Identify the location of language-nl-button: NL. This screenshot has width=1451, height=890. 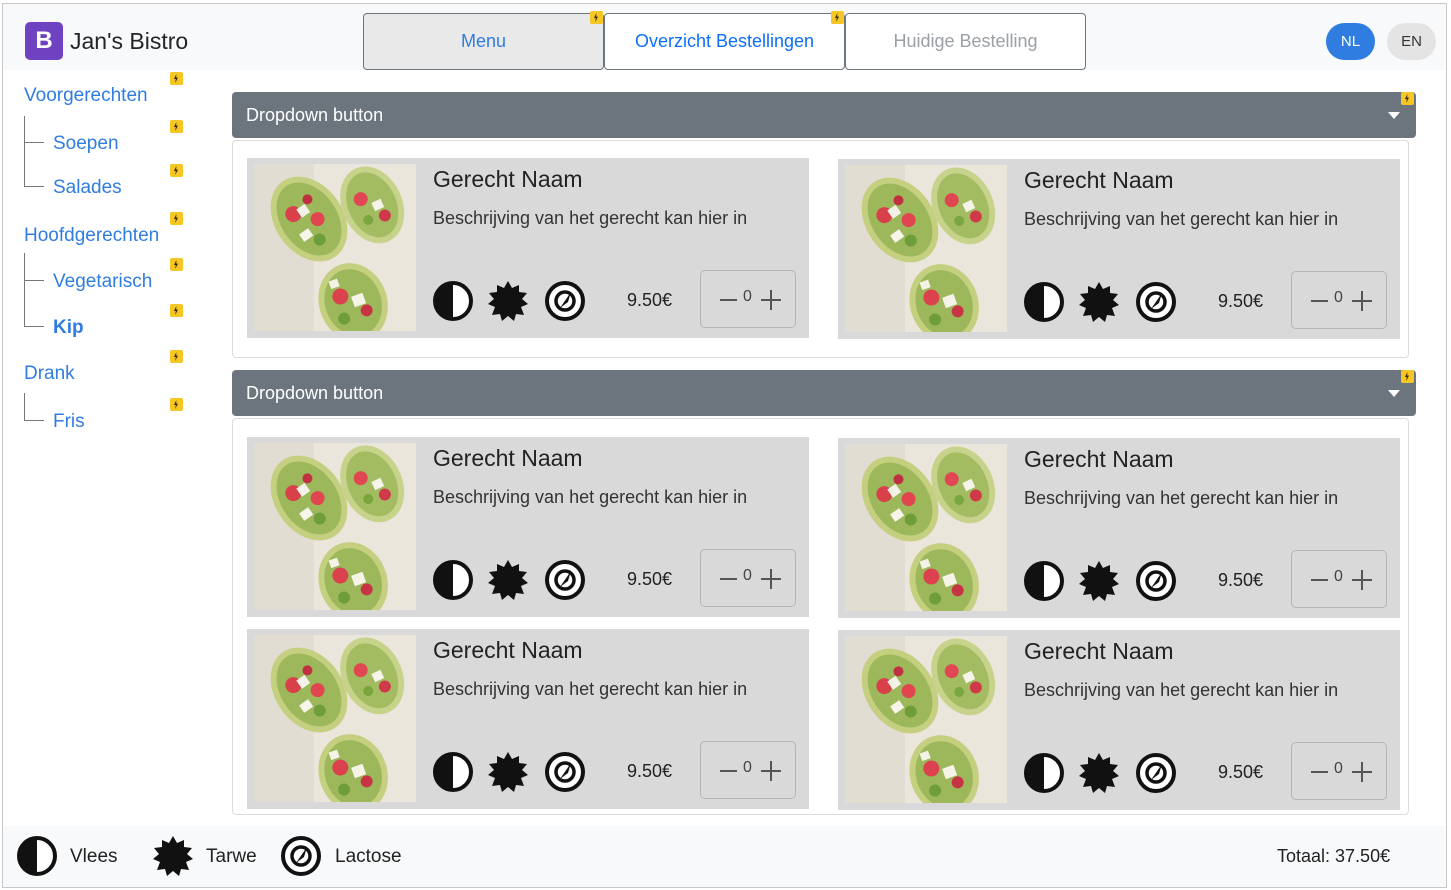
(1350, 41).